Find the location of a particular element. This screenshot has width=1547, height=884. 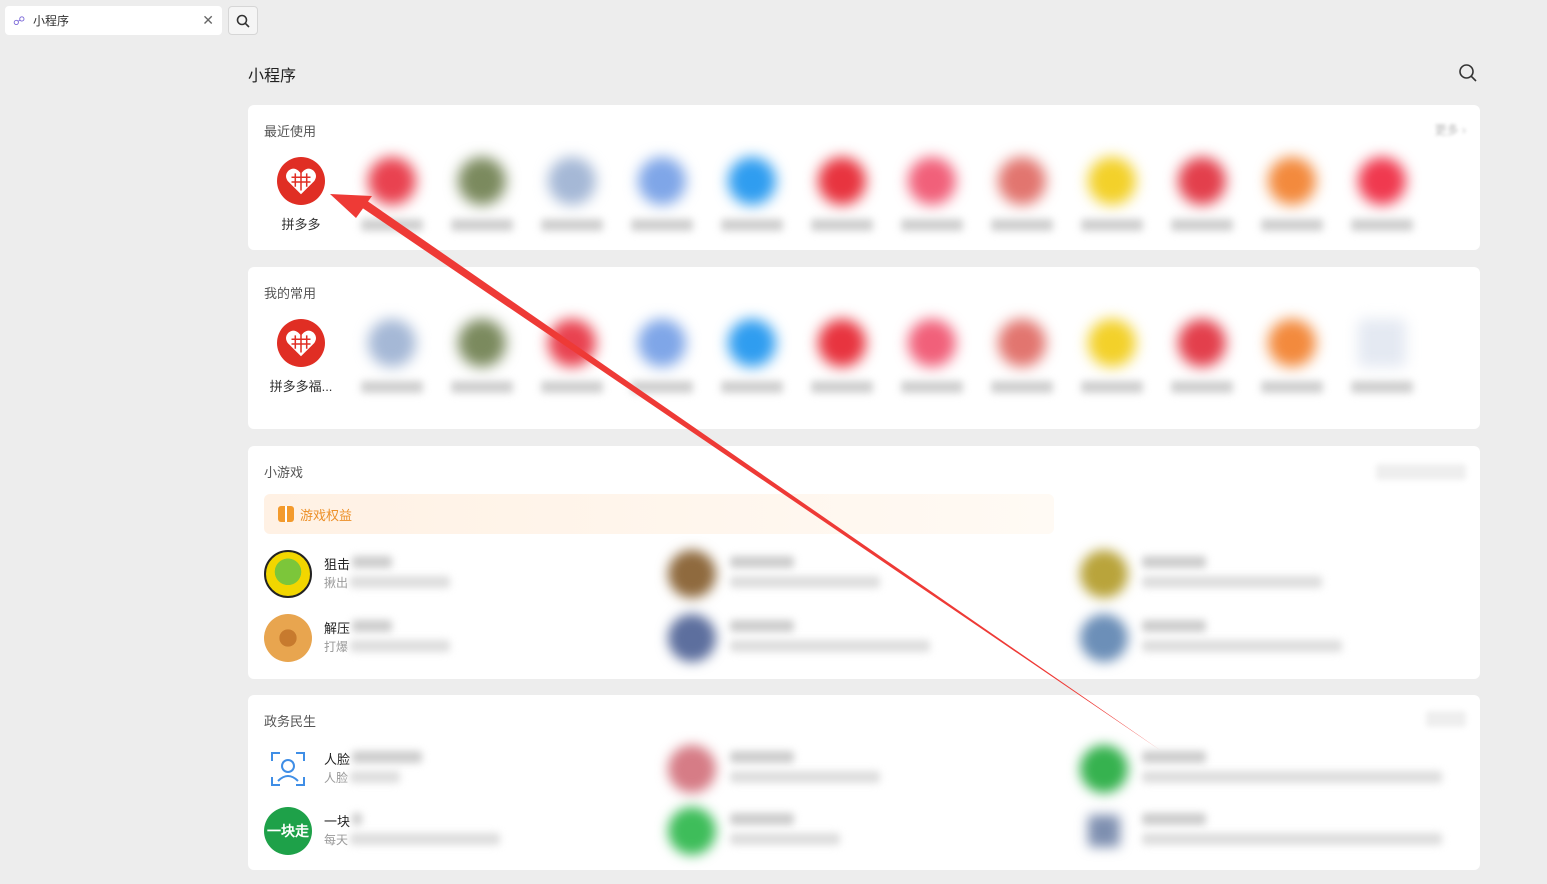

gift-icon is located at coordinates (286, 514).